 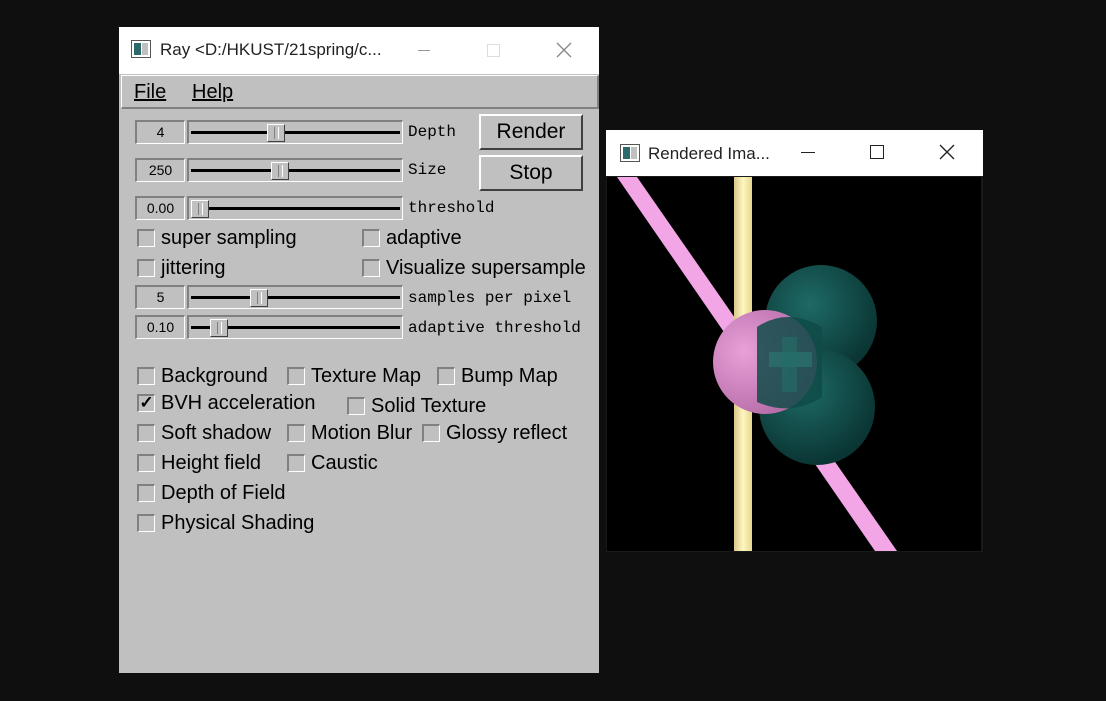 I want to click on physical-shading-label: Physical Shading, so click(x=238, y=523).